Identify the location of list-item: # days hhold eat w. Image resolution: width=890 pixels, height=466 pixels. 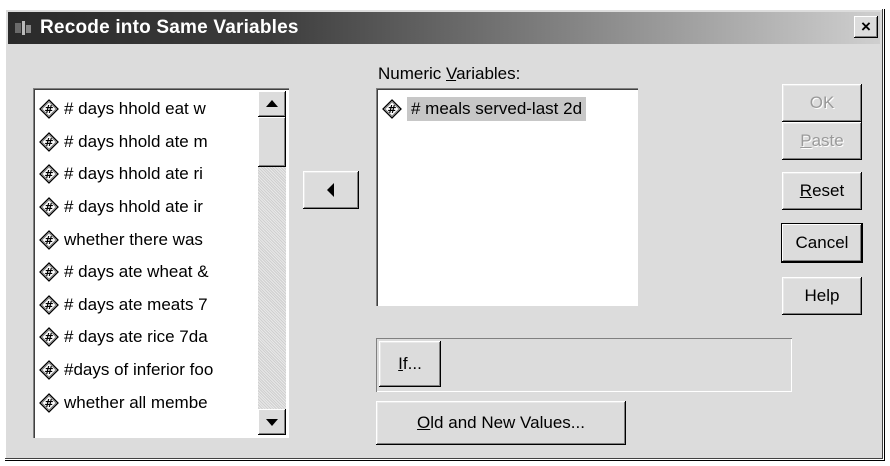
(149, 109).